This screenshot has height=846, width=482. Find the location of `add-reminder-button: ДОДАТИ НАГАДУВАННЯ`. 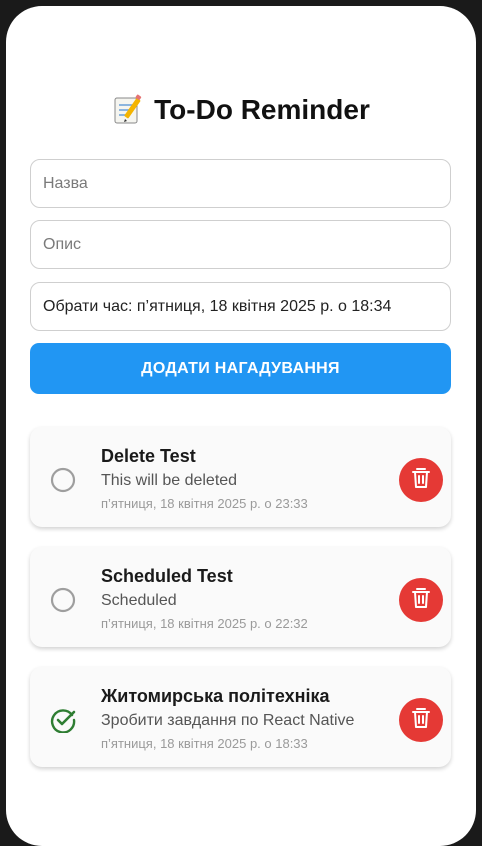

add-reminder-button: ДОДАТИ НАГАДУВАННЯ is located at coordinates (240, 368).